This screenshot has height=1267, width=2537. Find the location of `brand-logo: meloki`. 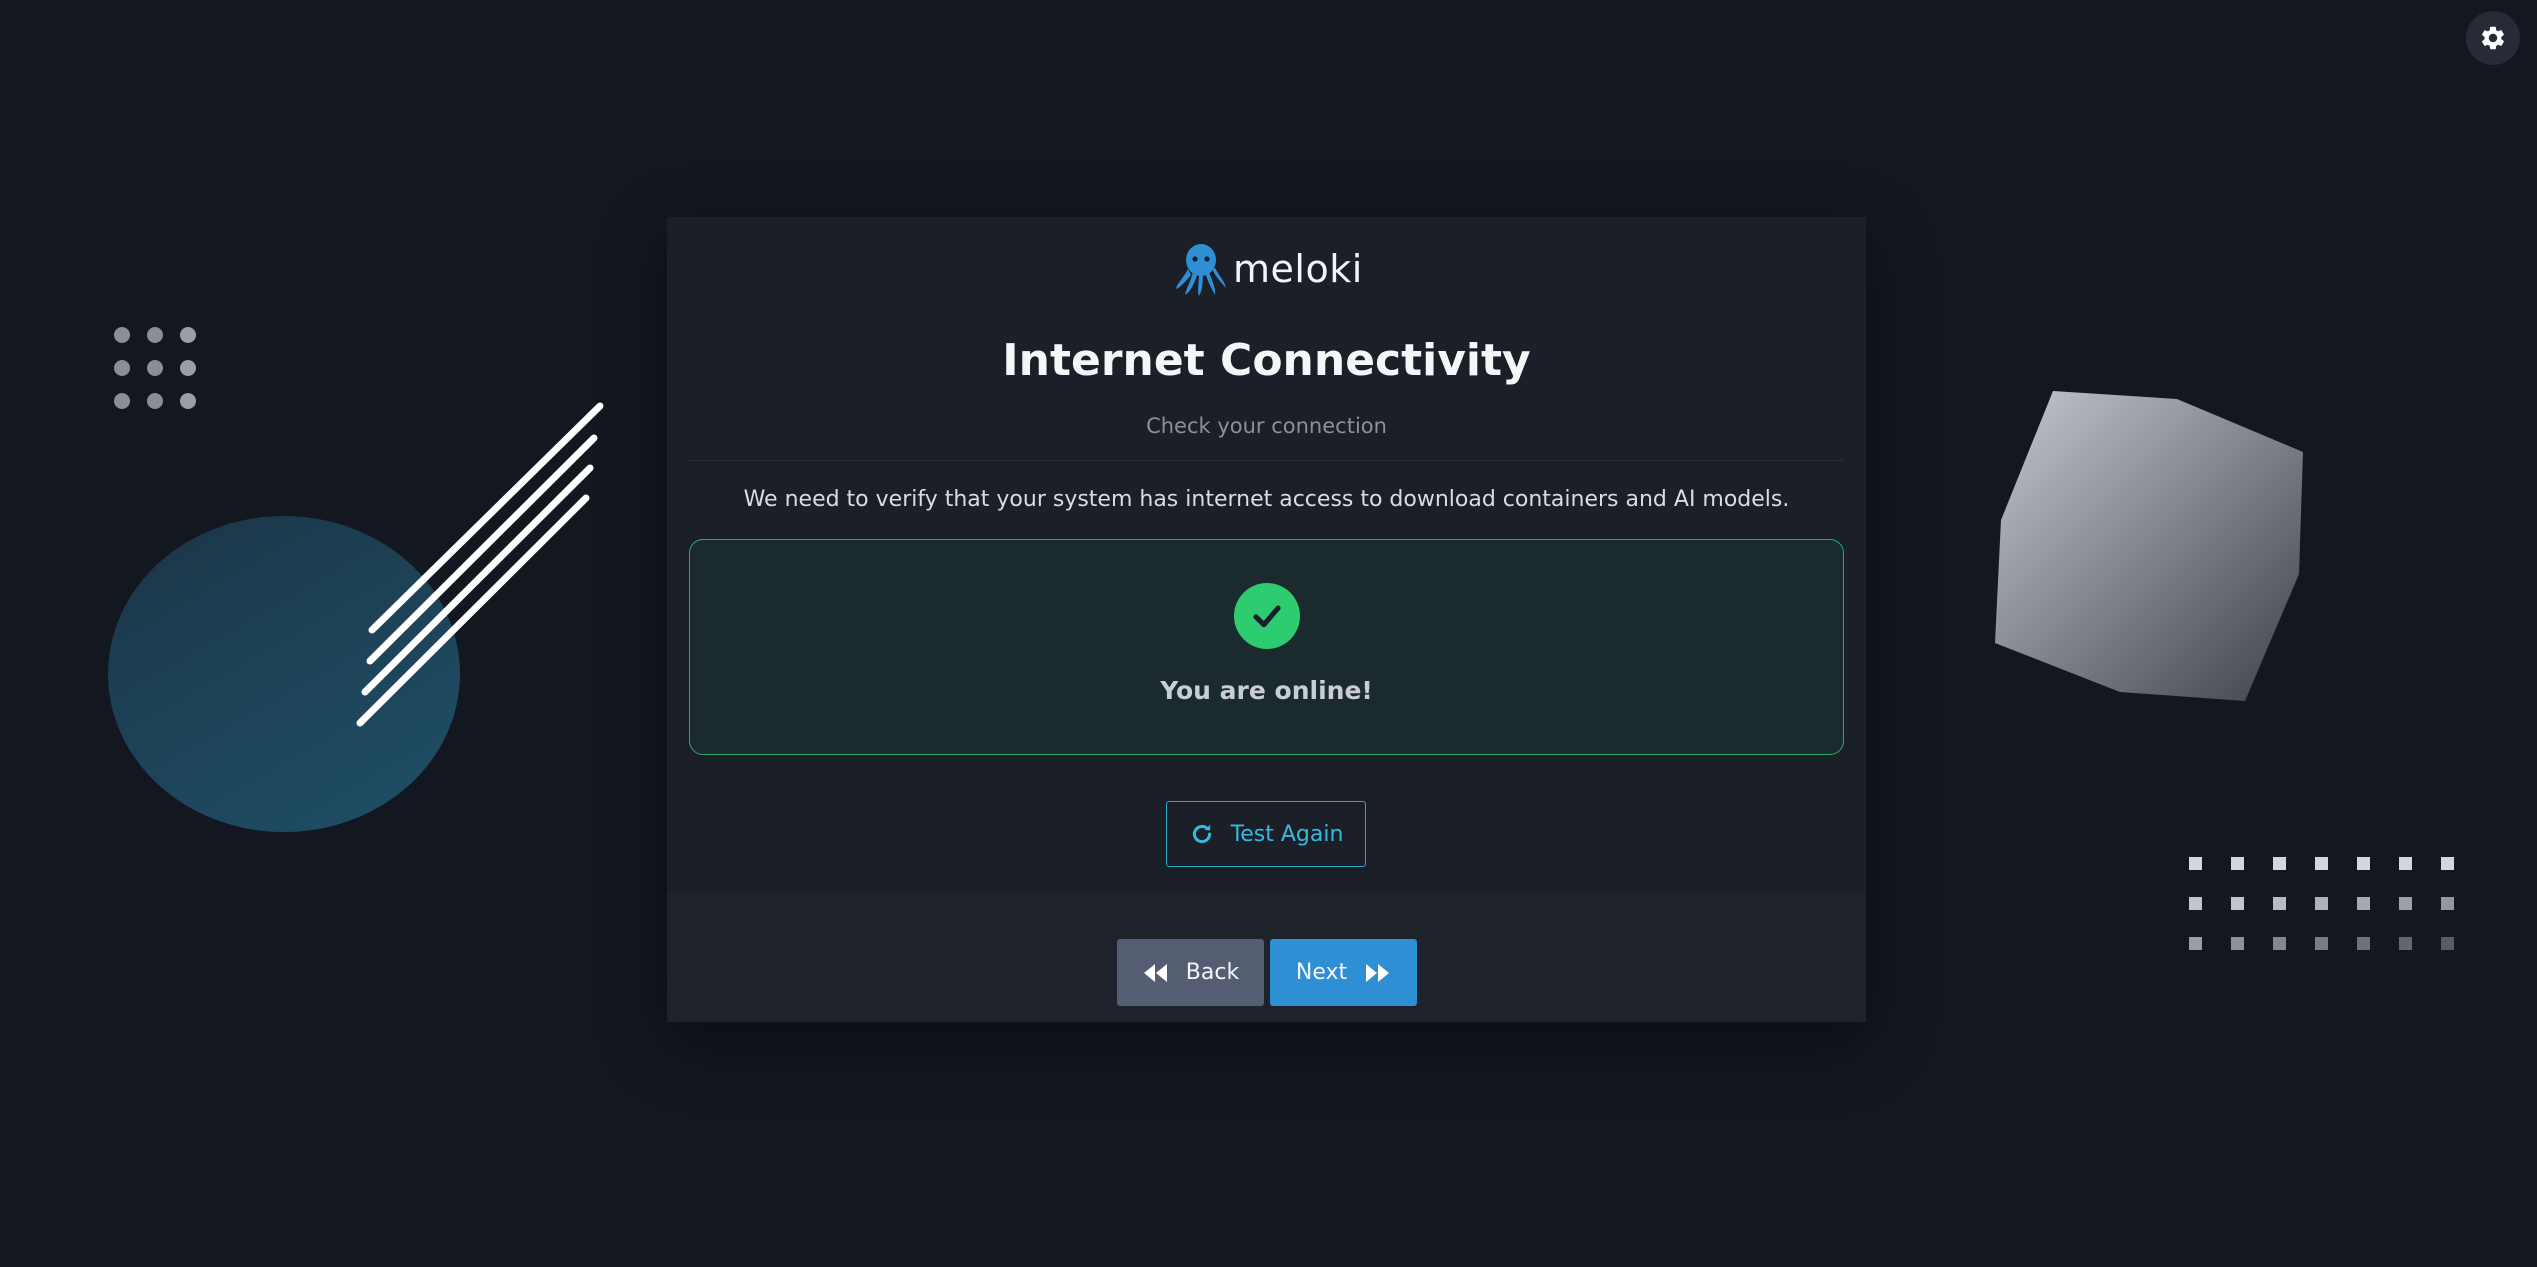

brand-logo: meloki is located at coordinates (1269, 269).